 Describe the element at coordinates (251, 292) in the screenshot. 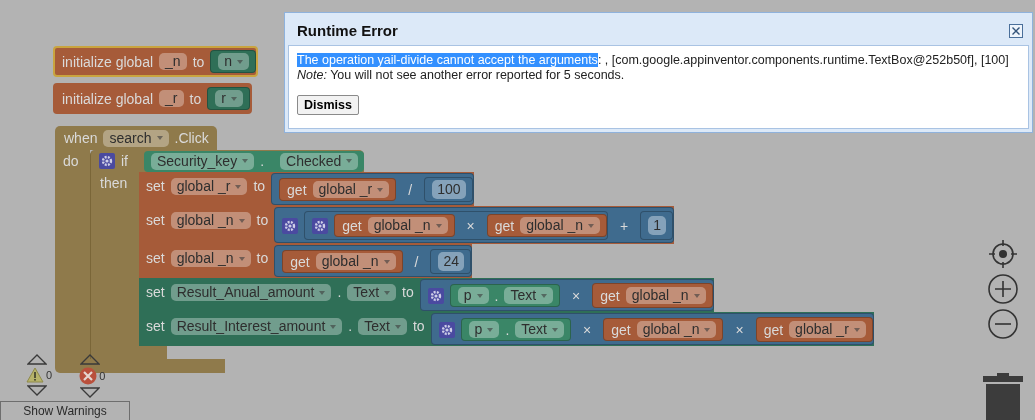

I see `dropdown-field: Result_Anual_amount` at that location.